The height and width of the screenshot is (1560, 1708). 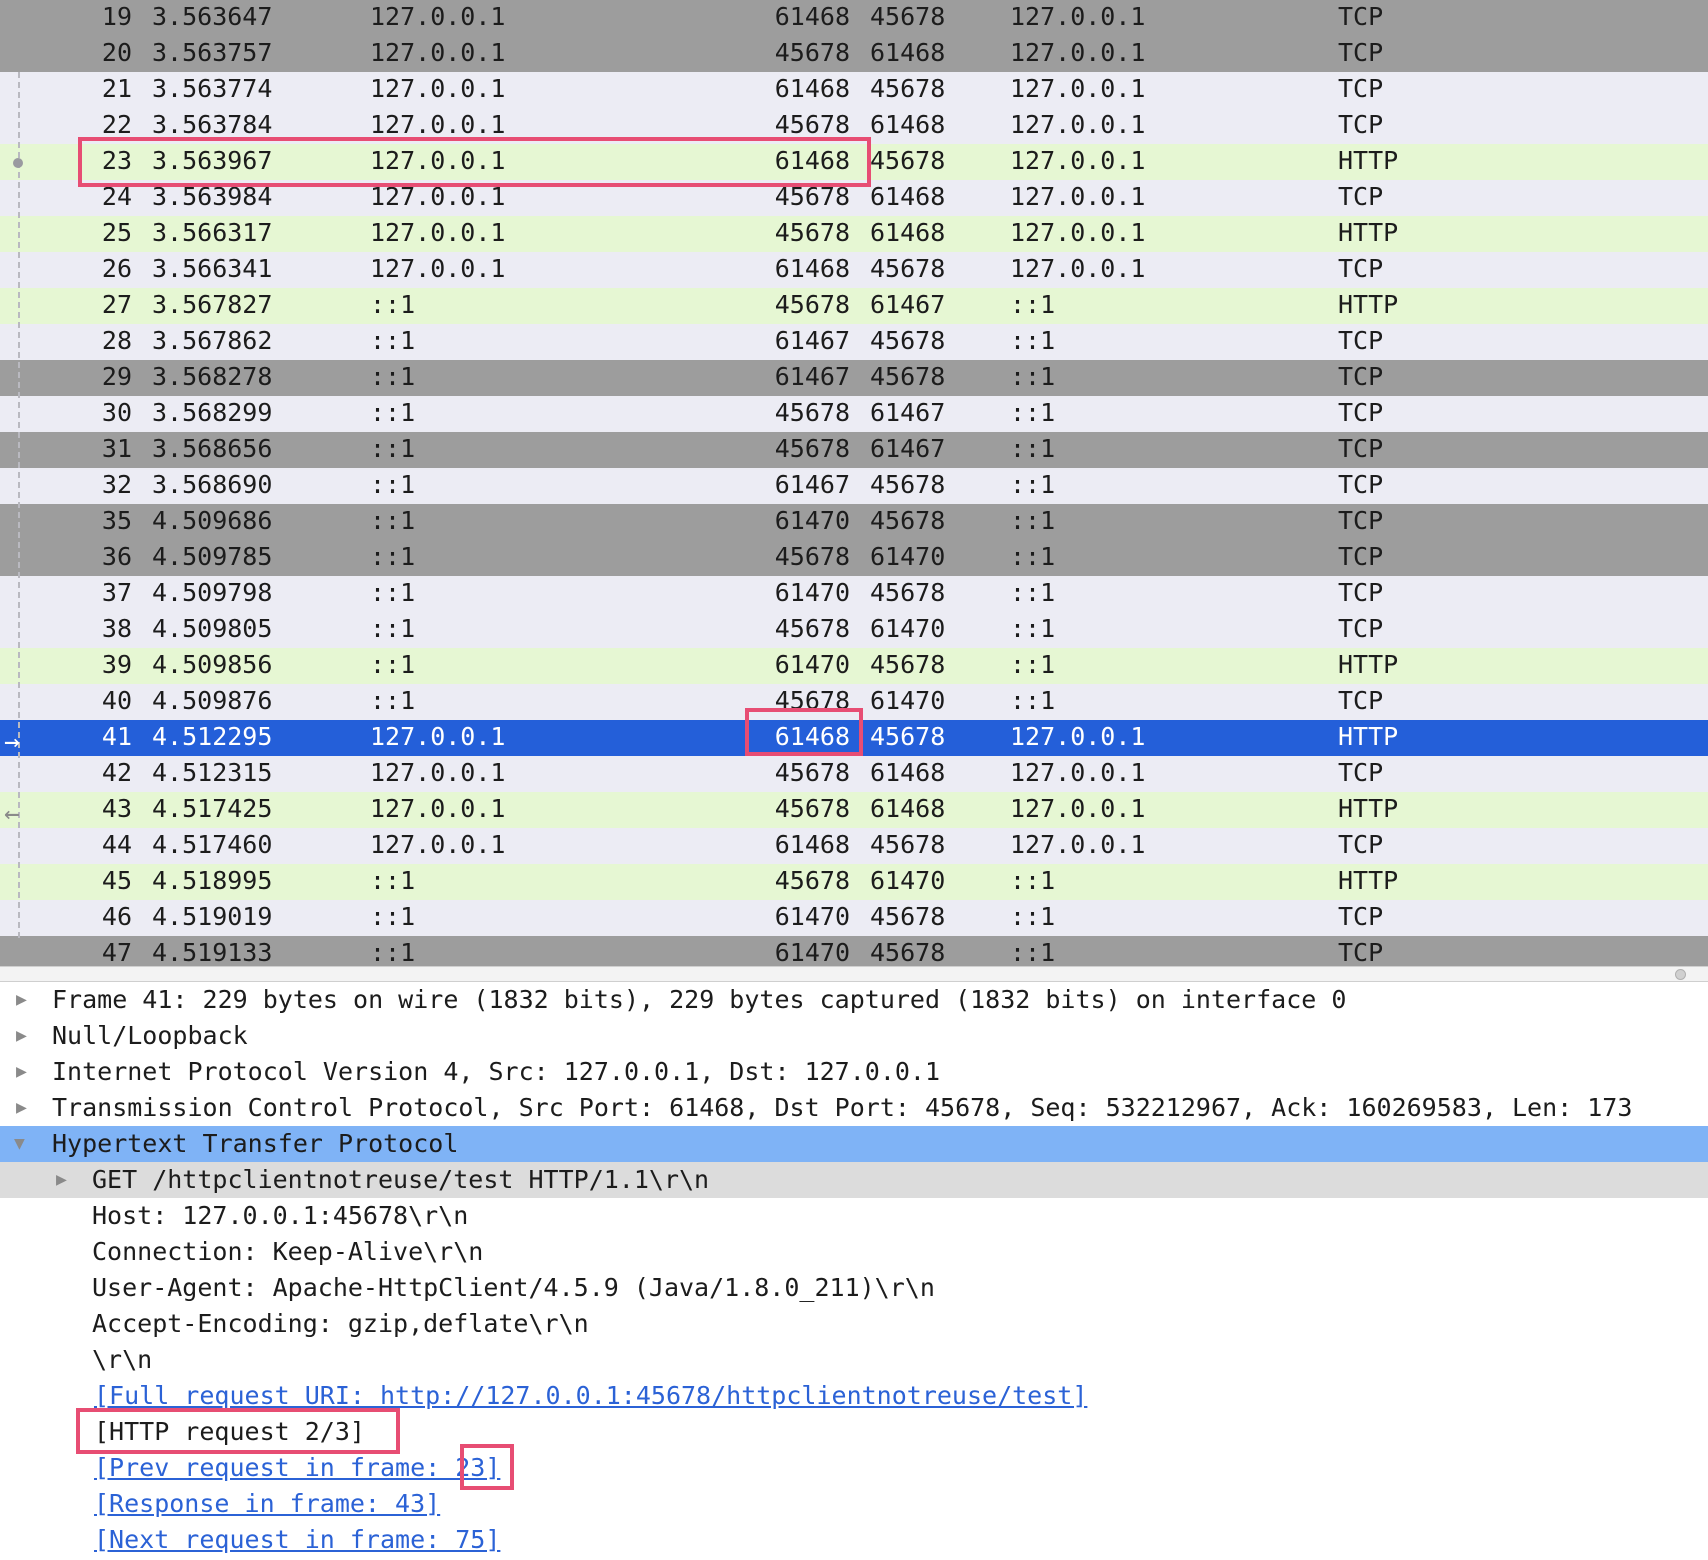 What do you see at coordinates (297, 1467) in the screenshot?
I see `prev-request-link: [Prev request in frame: 23]` at bounding box center [297, 1467].